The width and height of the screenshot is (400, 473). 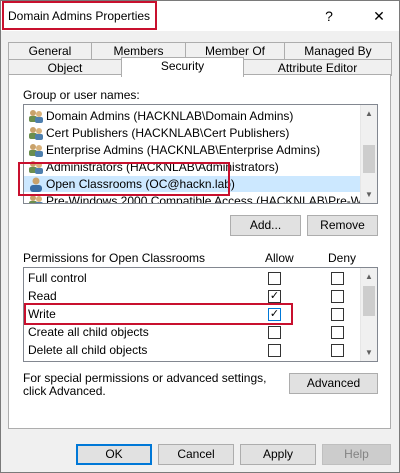 I want to click on permission-row: Write ✓, so click(x=193, y=314).